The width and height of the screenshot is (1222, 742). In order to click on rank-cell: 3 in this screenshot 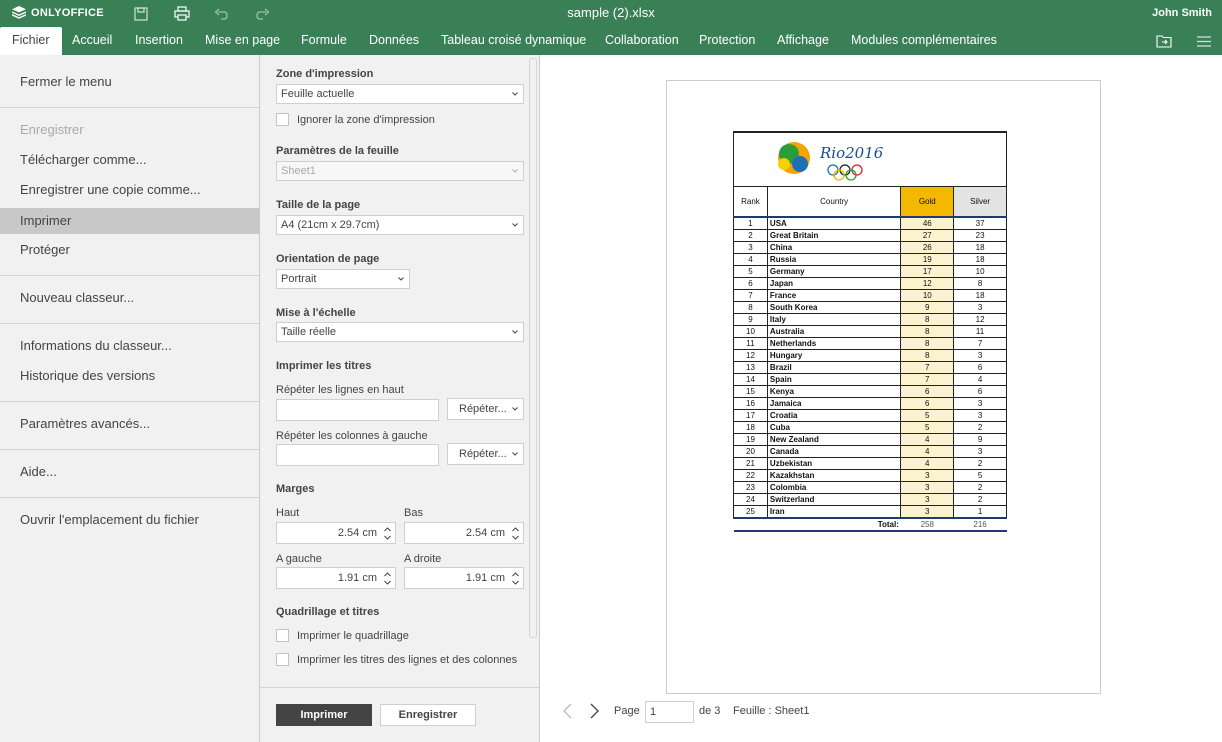, I will do `click(750, 247)`.